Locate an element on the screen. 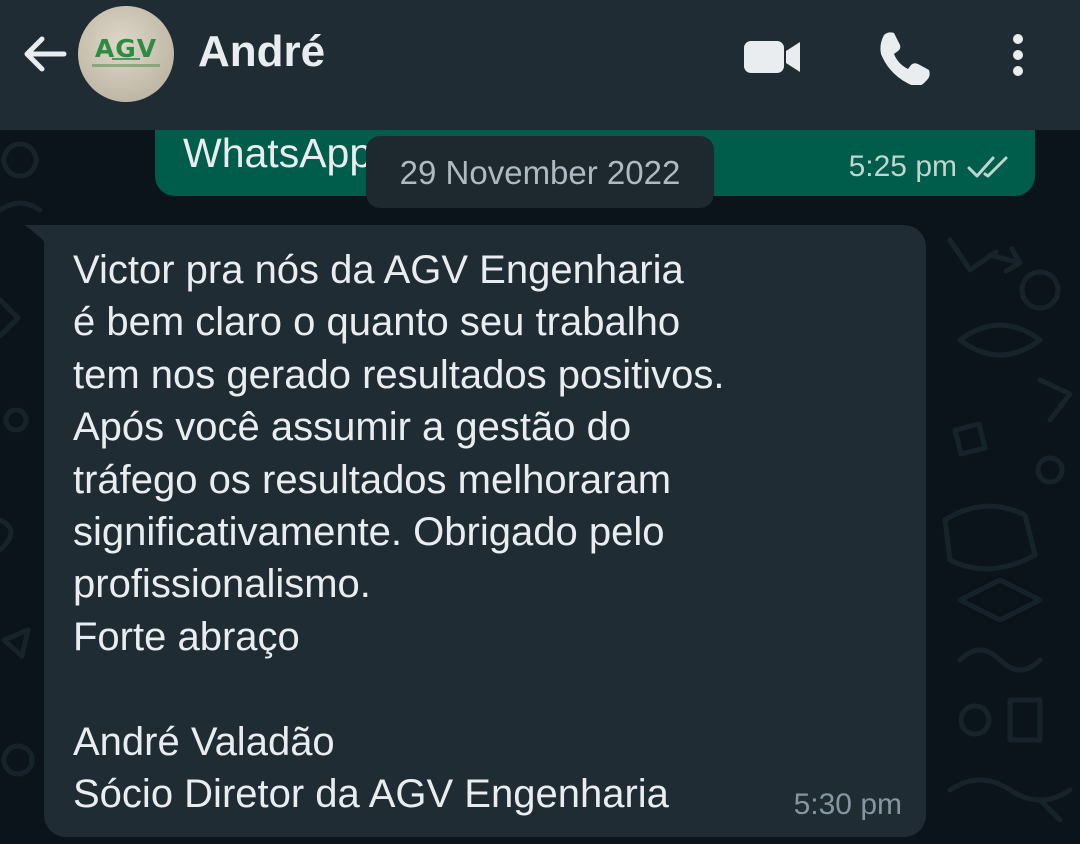 The image size is (1080, 844). message-line: André Valadão is located at coordinates (204, 741).